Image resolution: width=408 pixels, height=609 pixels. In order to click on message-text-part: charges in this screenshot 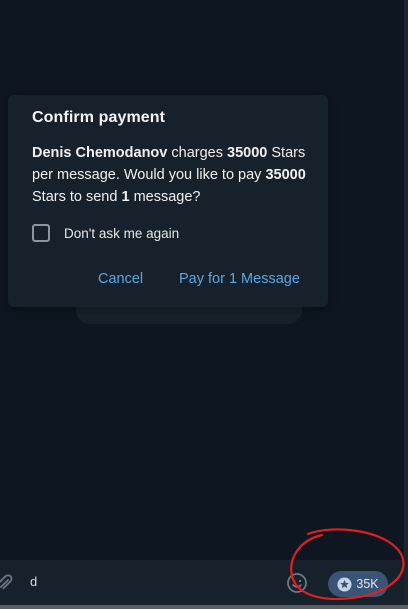, I will do `click(197, 153)`.